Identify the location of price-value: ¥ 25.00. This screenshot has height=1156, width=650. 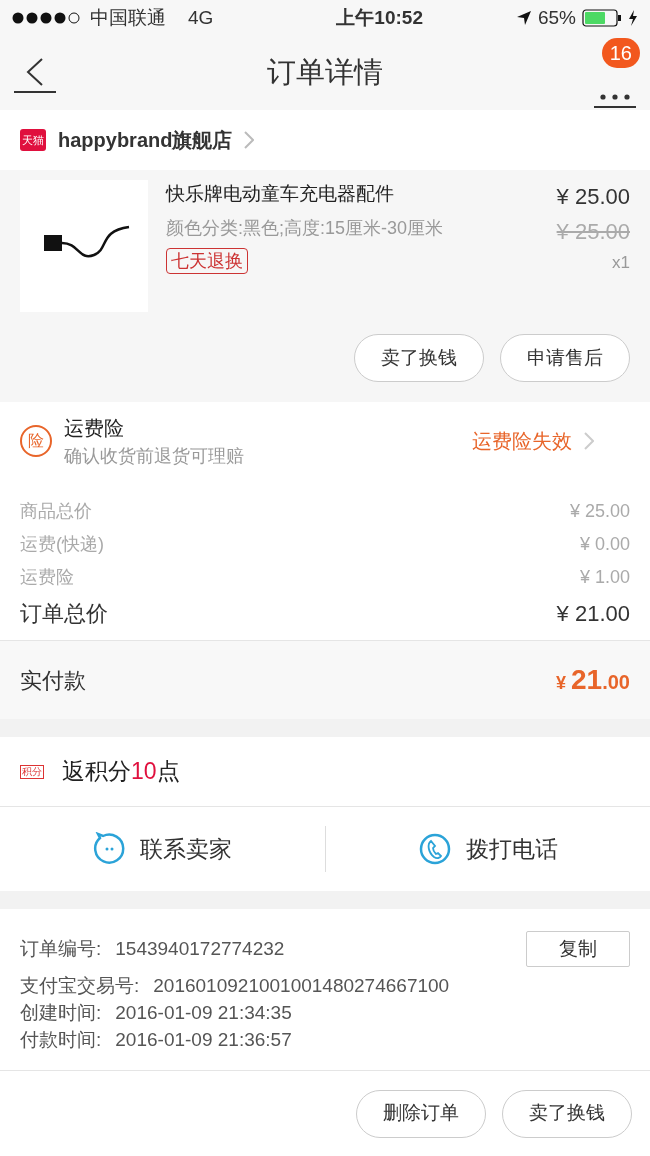
(599, 511).